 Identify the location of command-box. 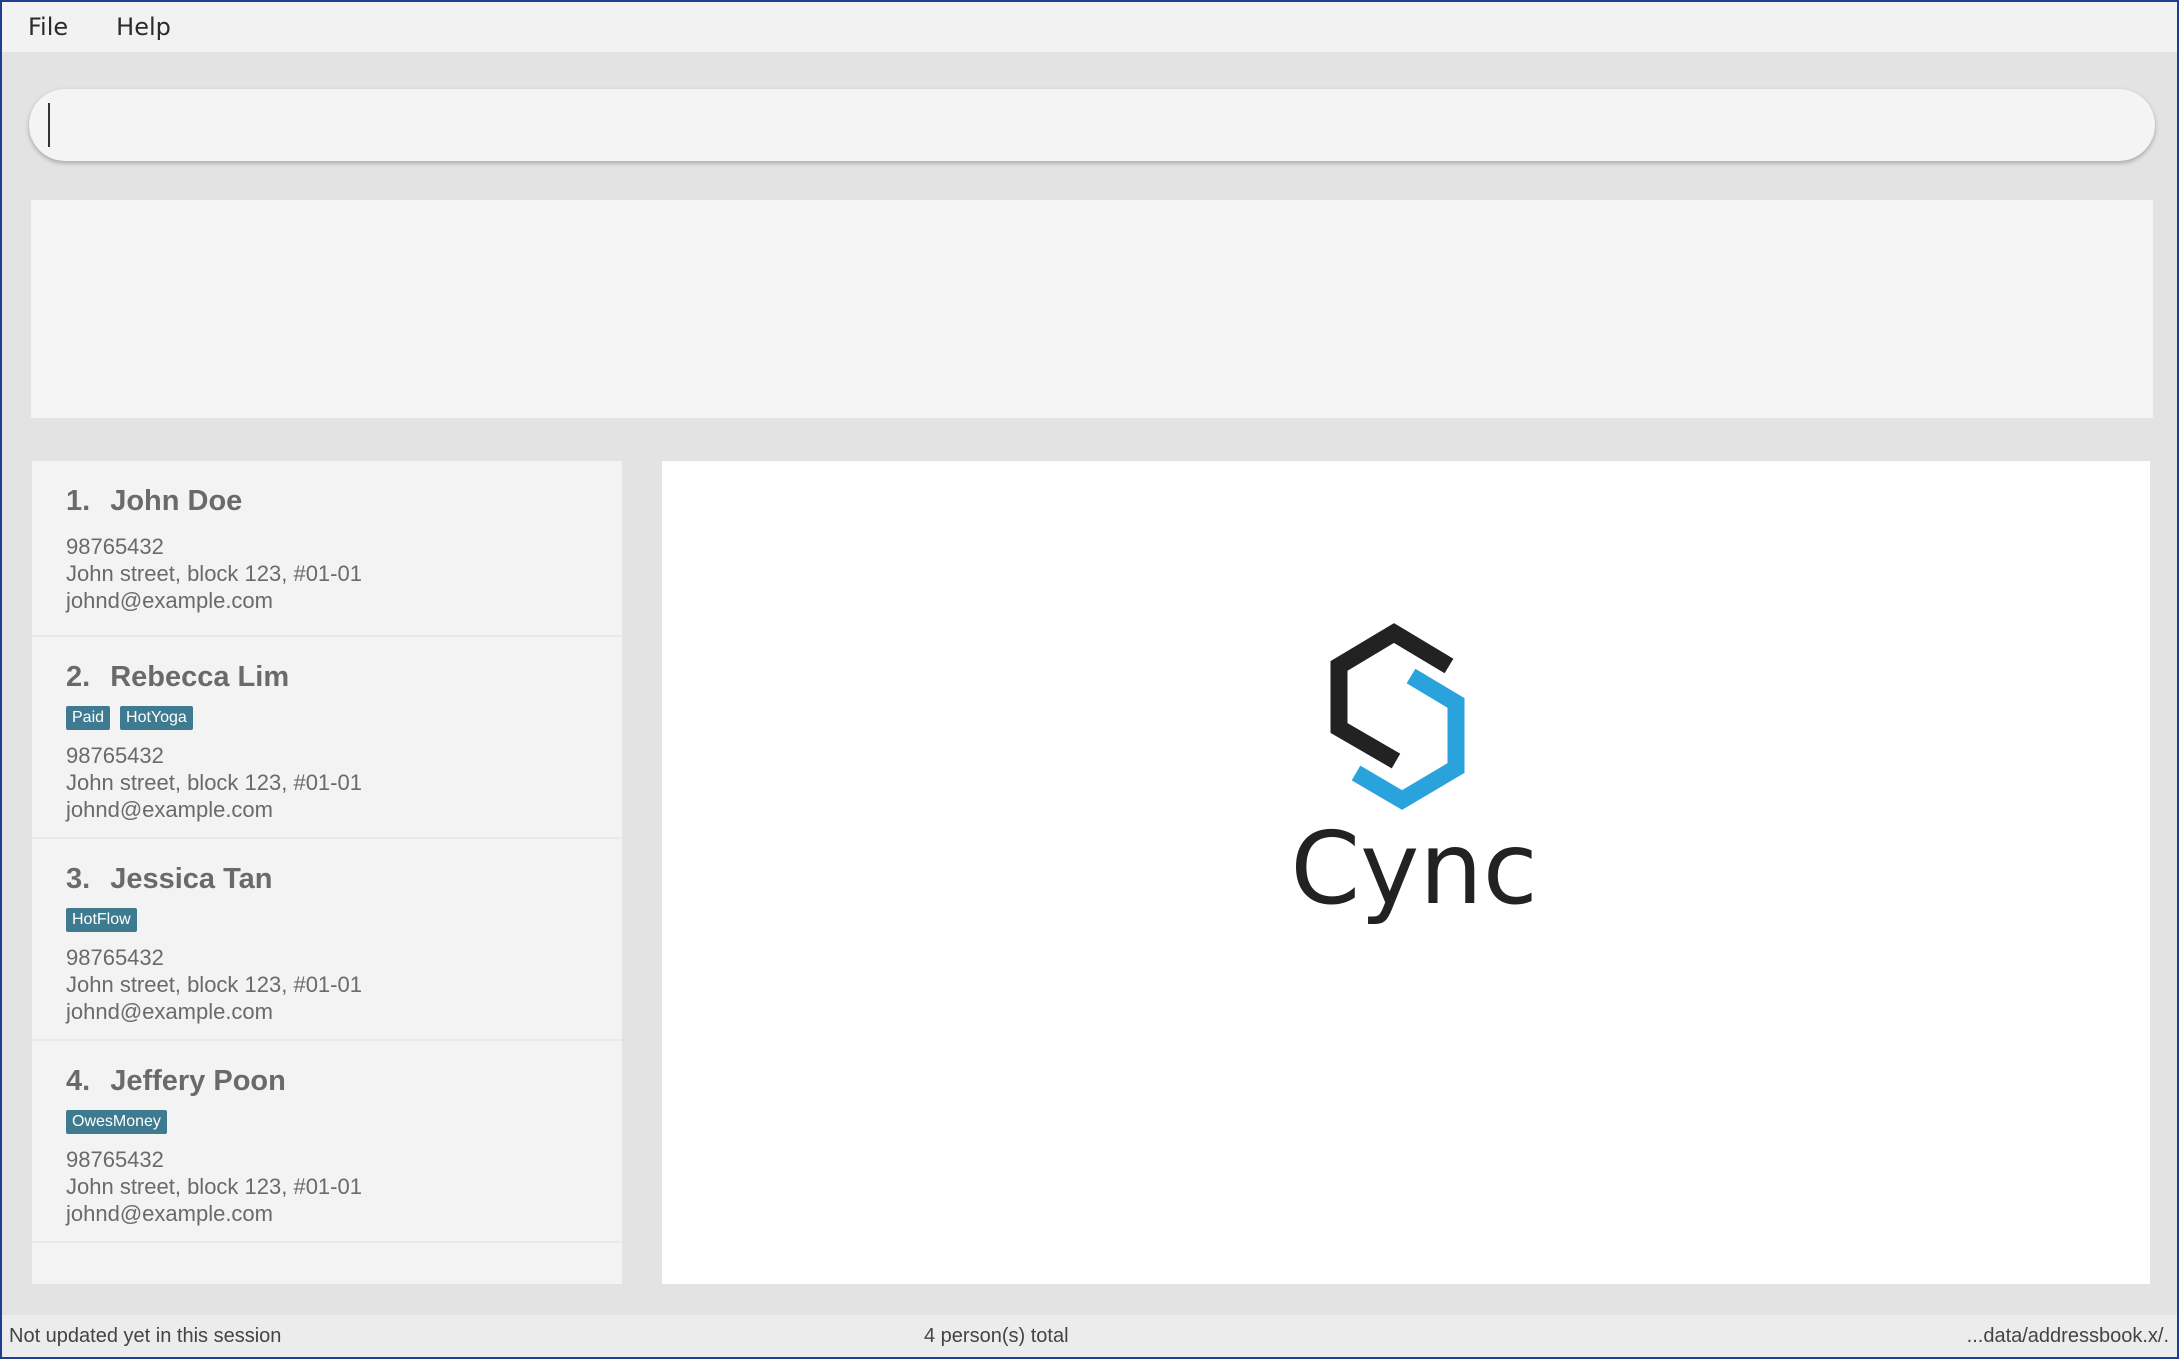
(1092, 125).